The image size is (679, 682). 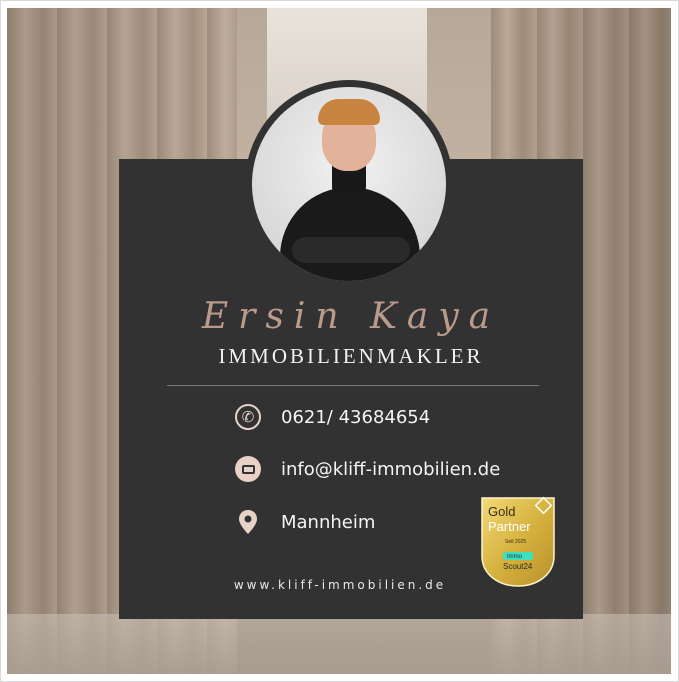 What do you see at coordinates (351, 250) in the screenshot?
I see `portrait-arms` at bounding box center [351, 250].